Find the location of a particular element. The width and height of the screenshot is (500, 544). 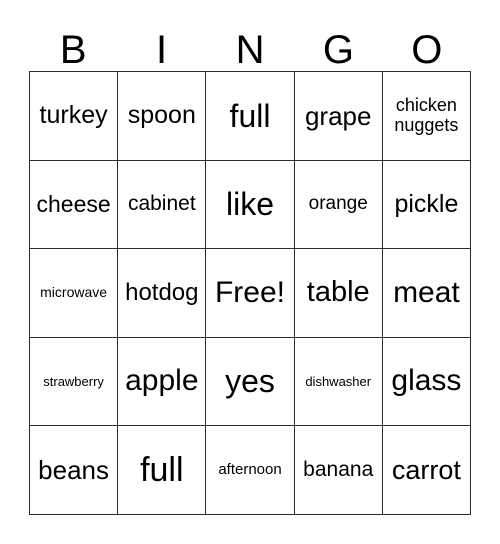

bingo-cell: glass is located at coordinates (427, 382).